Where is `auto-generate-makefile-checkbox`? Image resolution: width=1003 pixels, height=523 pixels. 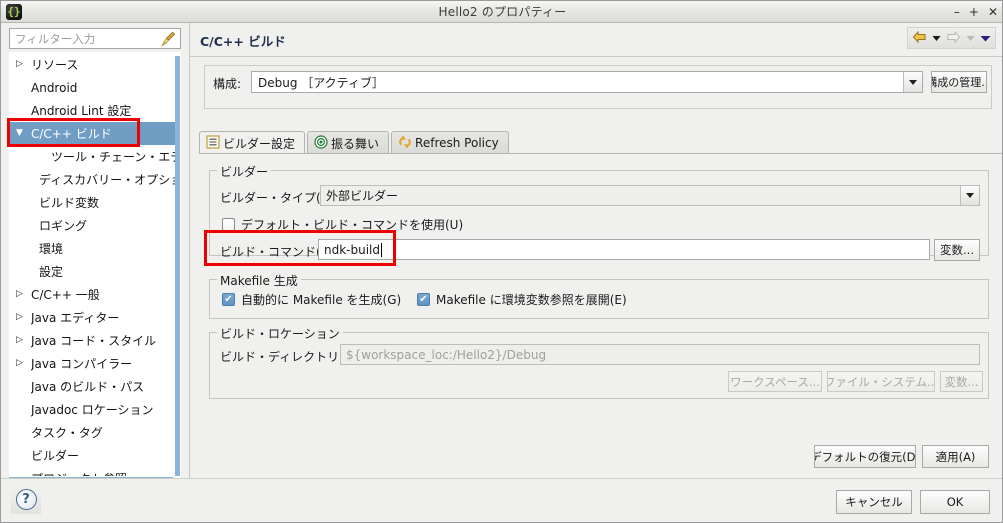
auto-generate-makefile-checkbox is located at coordinates (228, 299).